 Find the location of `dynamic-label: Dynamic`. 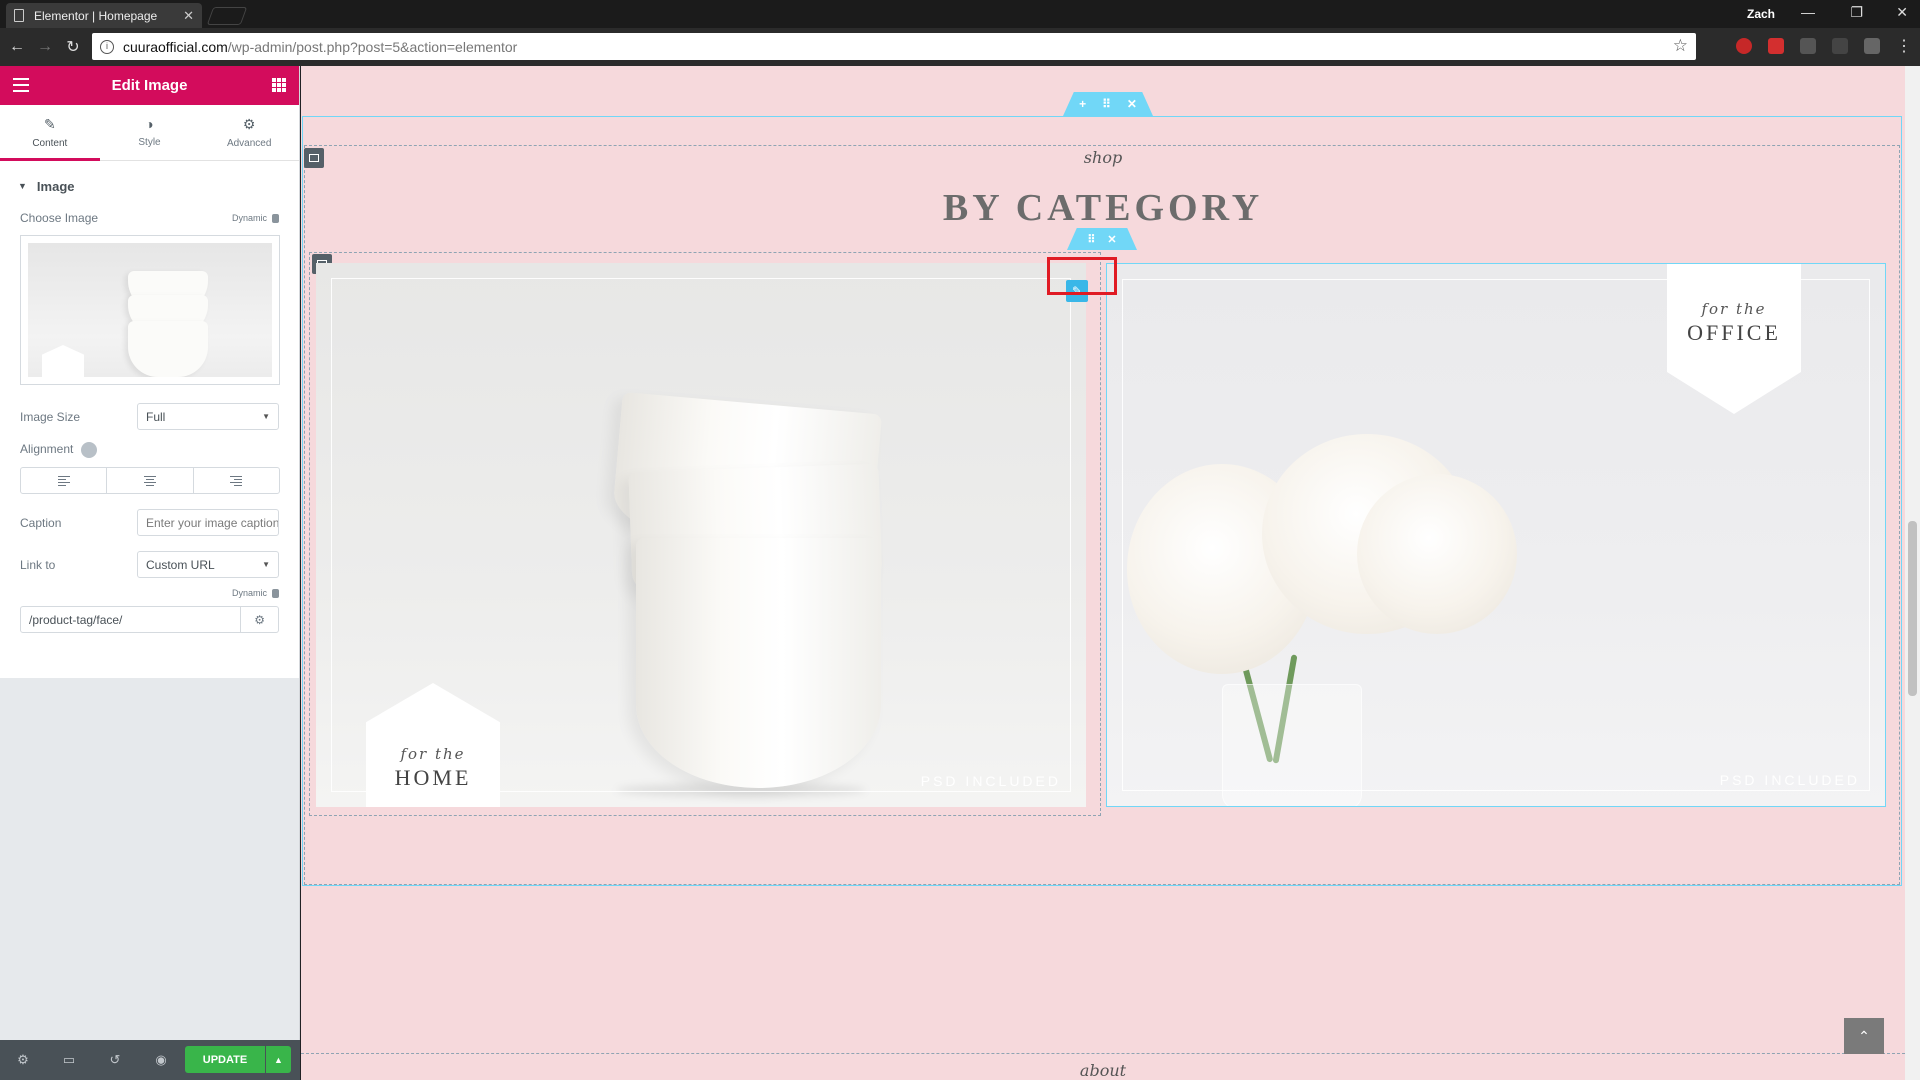

dynamic-label: Dynamic is located at coordinates (249, 218).